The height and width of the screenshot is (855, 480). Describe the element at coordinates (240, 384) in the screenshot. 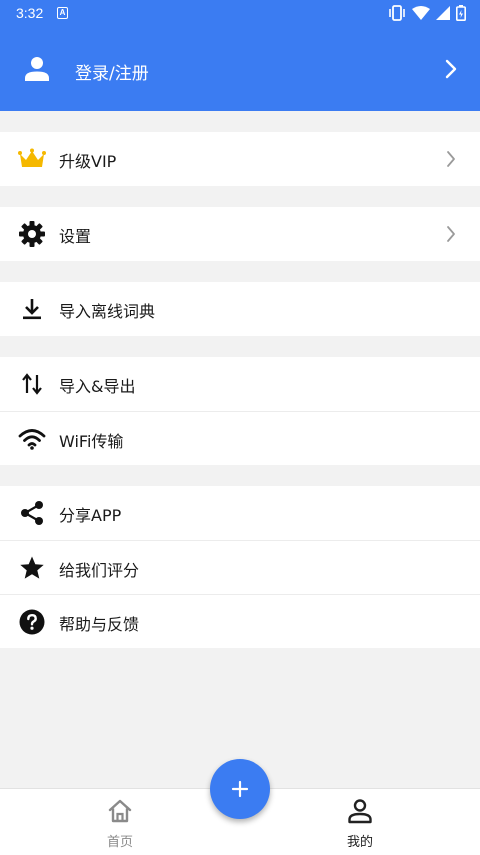

I see `import-export-item: 导入&导出` at that location.